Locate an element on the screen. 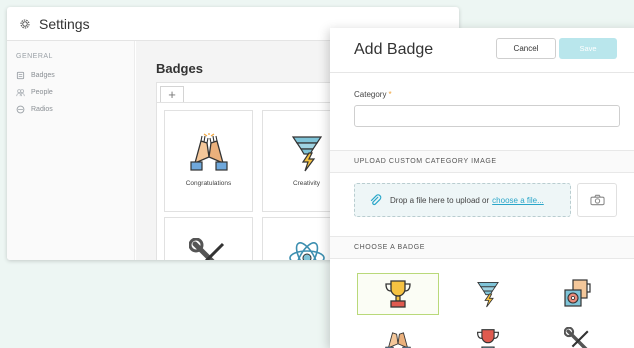  badge-card-tools is located at coordinates (208, 238).